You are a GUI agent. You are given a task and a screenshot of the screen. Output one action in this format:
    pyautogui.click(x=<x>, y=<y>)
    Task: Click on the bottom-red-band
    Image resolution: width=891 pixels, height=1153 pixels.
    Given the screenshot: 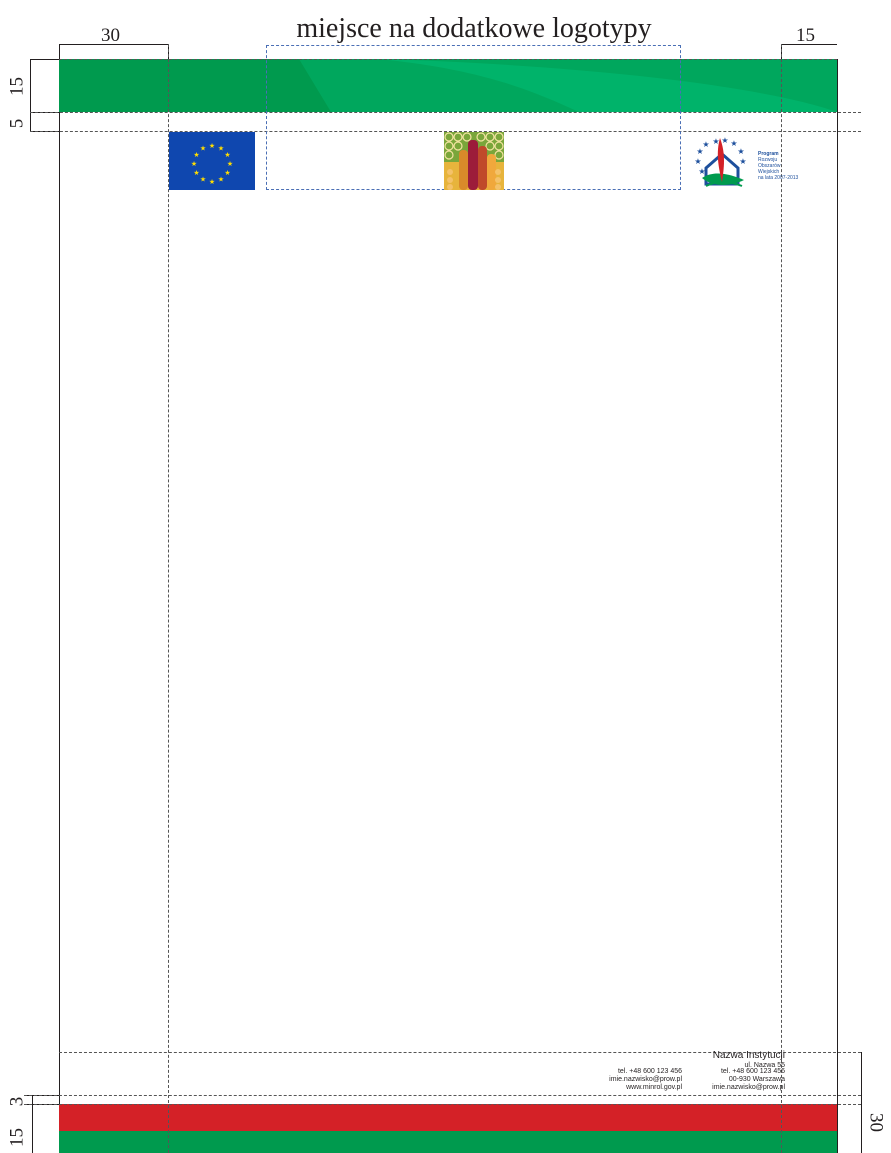 What is the action you would take?
    pyautogui.click(x=448, y=1117)
    